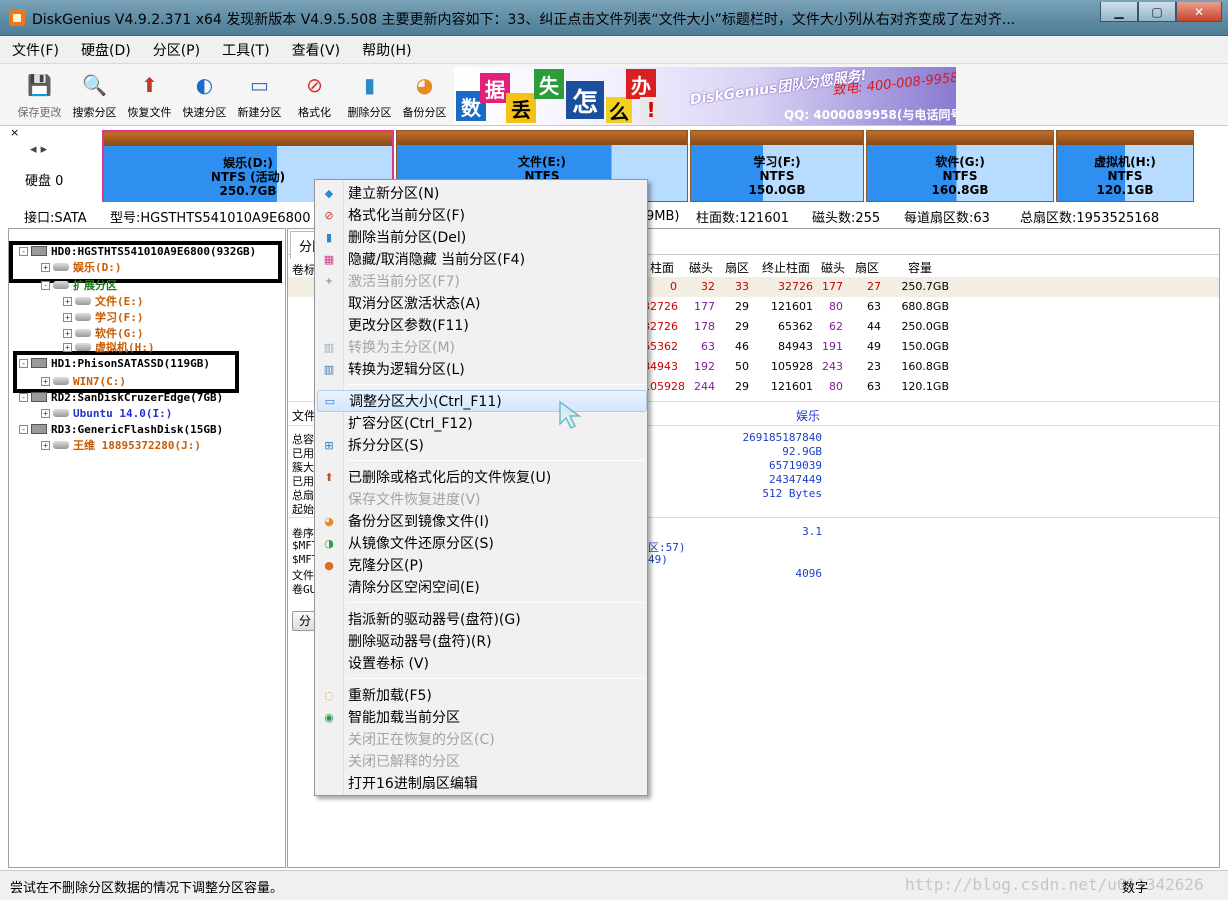  What do you see at coordinates (316, 50) in the screenshot?
I see `menu-item: 查看(V)` at bounding box center [316, 50].